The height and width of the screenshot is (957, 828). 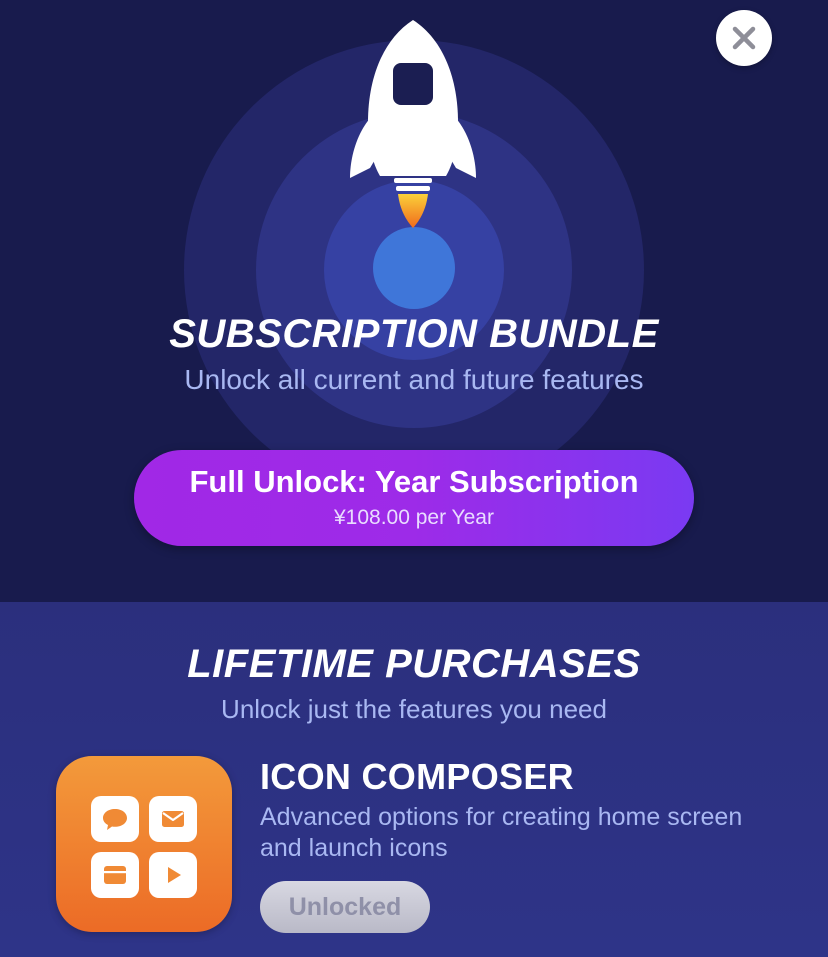 What do you see at coordinates (345, 907) in the screenshot?
I see `unlocked-status-button: Unlocked` at bounding box center [345, 907].